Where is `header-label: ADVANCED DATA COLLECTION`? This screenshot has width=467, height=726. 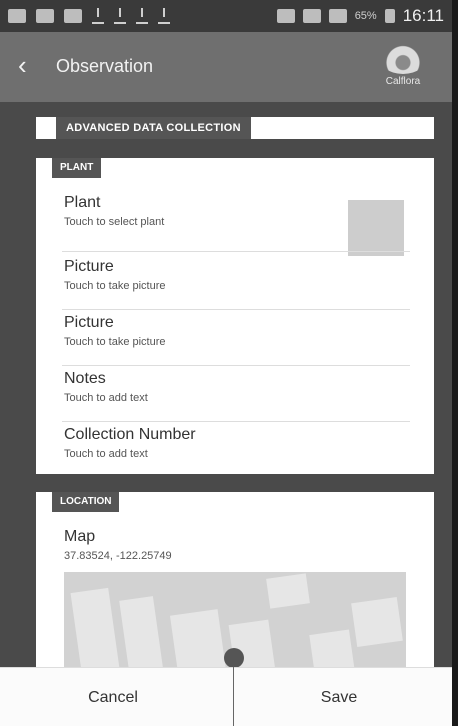
header-label: ADVANCED DATA COLLECTION is located at coordinates (153, 128).